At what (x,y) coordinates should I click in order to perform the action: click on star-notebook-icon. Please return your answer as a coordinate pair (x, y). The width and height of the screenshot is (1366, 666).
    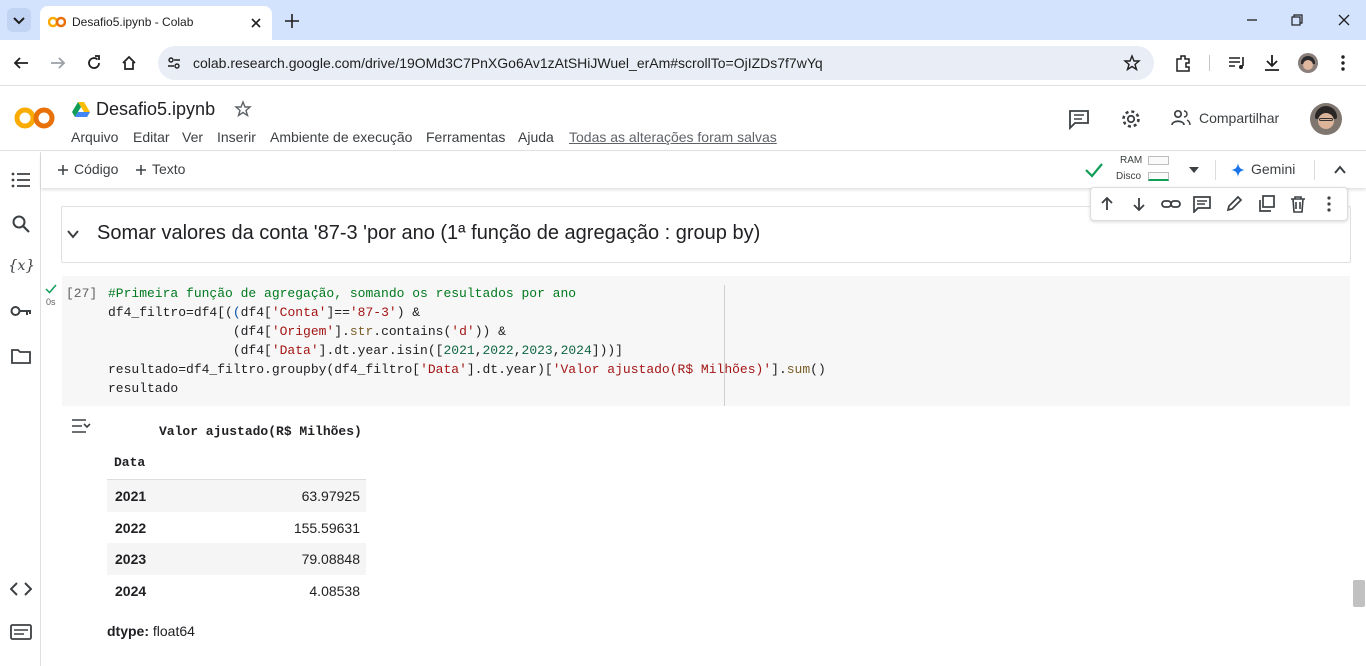
    Looking at the image, I should click on (243, 109).